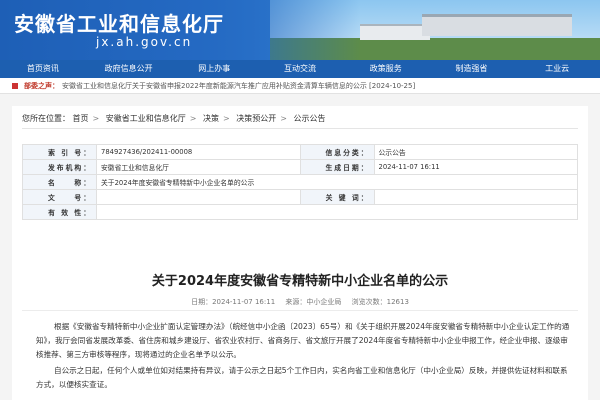  What do you see at coordinates (59, 197) in the screenshot?
I see `meta-docno-label: 文 号：` at bounding box center [59, 197].